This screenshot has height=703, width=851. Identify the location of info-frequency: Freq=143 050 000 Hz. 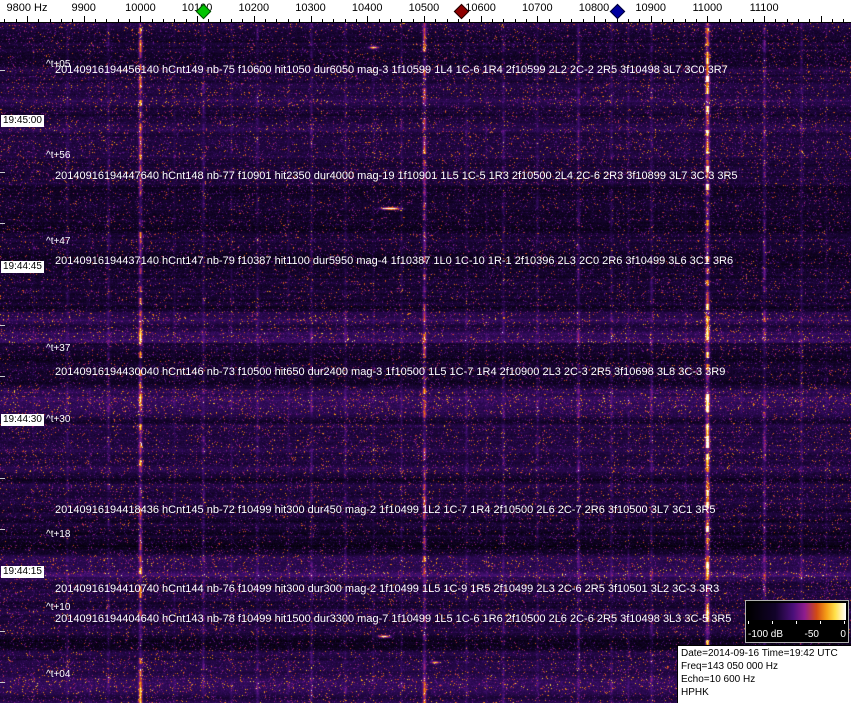
(730, 666).